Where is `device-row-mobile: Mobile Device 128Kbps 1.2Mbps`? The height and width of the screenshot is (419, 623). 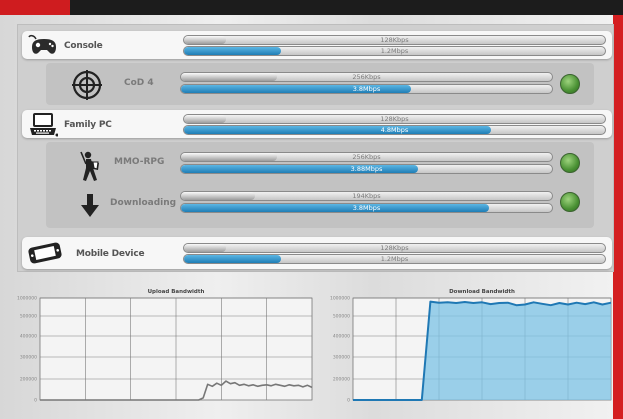
device-row-mobile: Mobile Device 128Kbps 1.2Mbps is located at coordinates (317, 253).